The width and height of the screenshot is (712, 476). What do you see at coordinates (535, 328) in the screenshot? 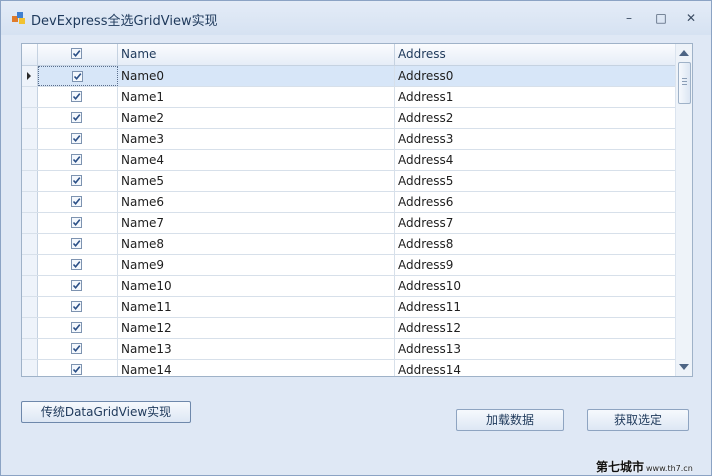
I see `address-cell: Address12` at bounding box center [535, 328].